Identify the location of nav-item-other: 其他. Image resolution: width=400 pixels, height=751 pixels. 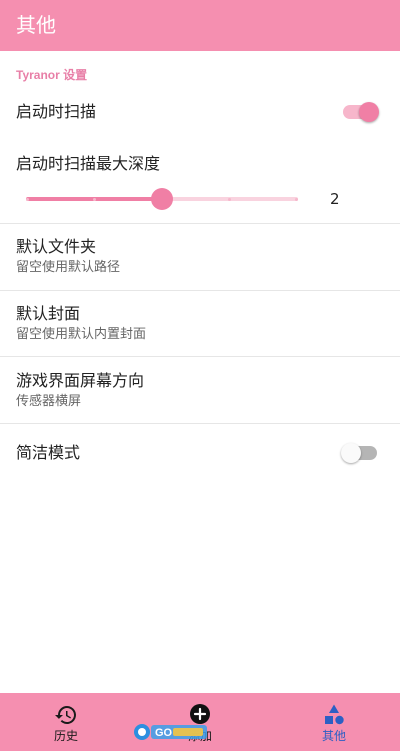
(334, 722).